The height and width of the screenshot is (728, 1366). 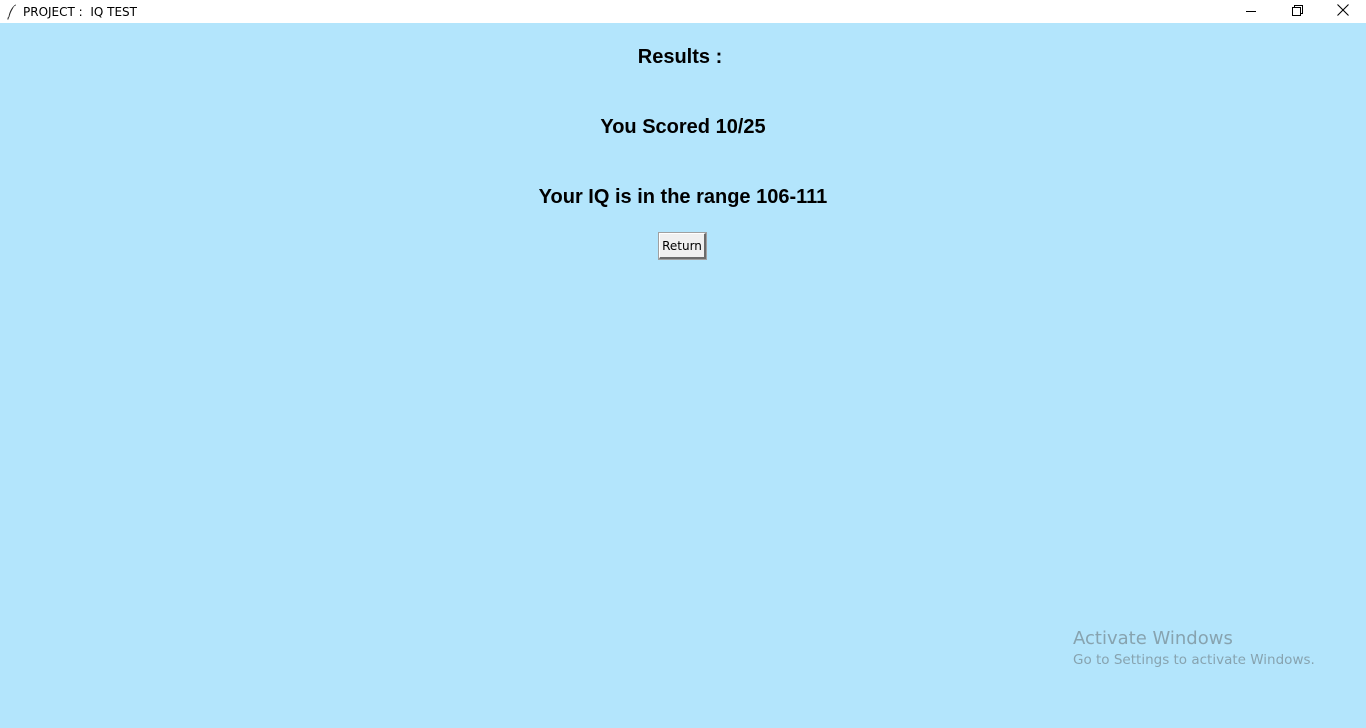 I want to click on restore-button, so click(x=1297, y=11).